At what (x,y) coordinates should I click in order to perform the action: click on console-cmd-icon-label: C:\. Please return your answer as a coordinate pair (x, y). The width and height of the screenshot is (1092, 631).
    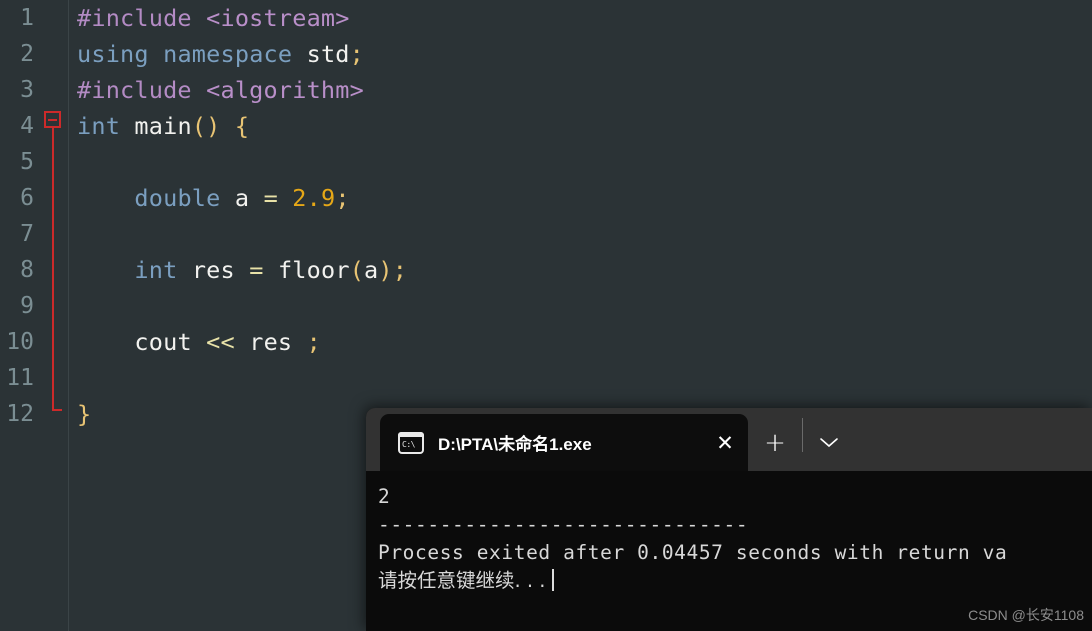
    Looking at the image, I should click on (408, 444).